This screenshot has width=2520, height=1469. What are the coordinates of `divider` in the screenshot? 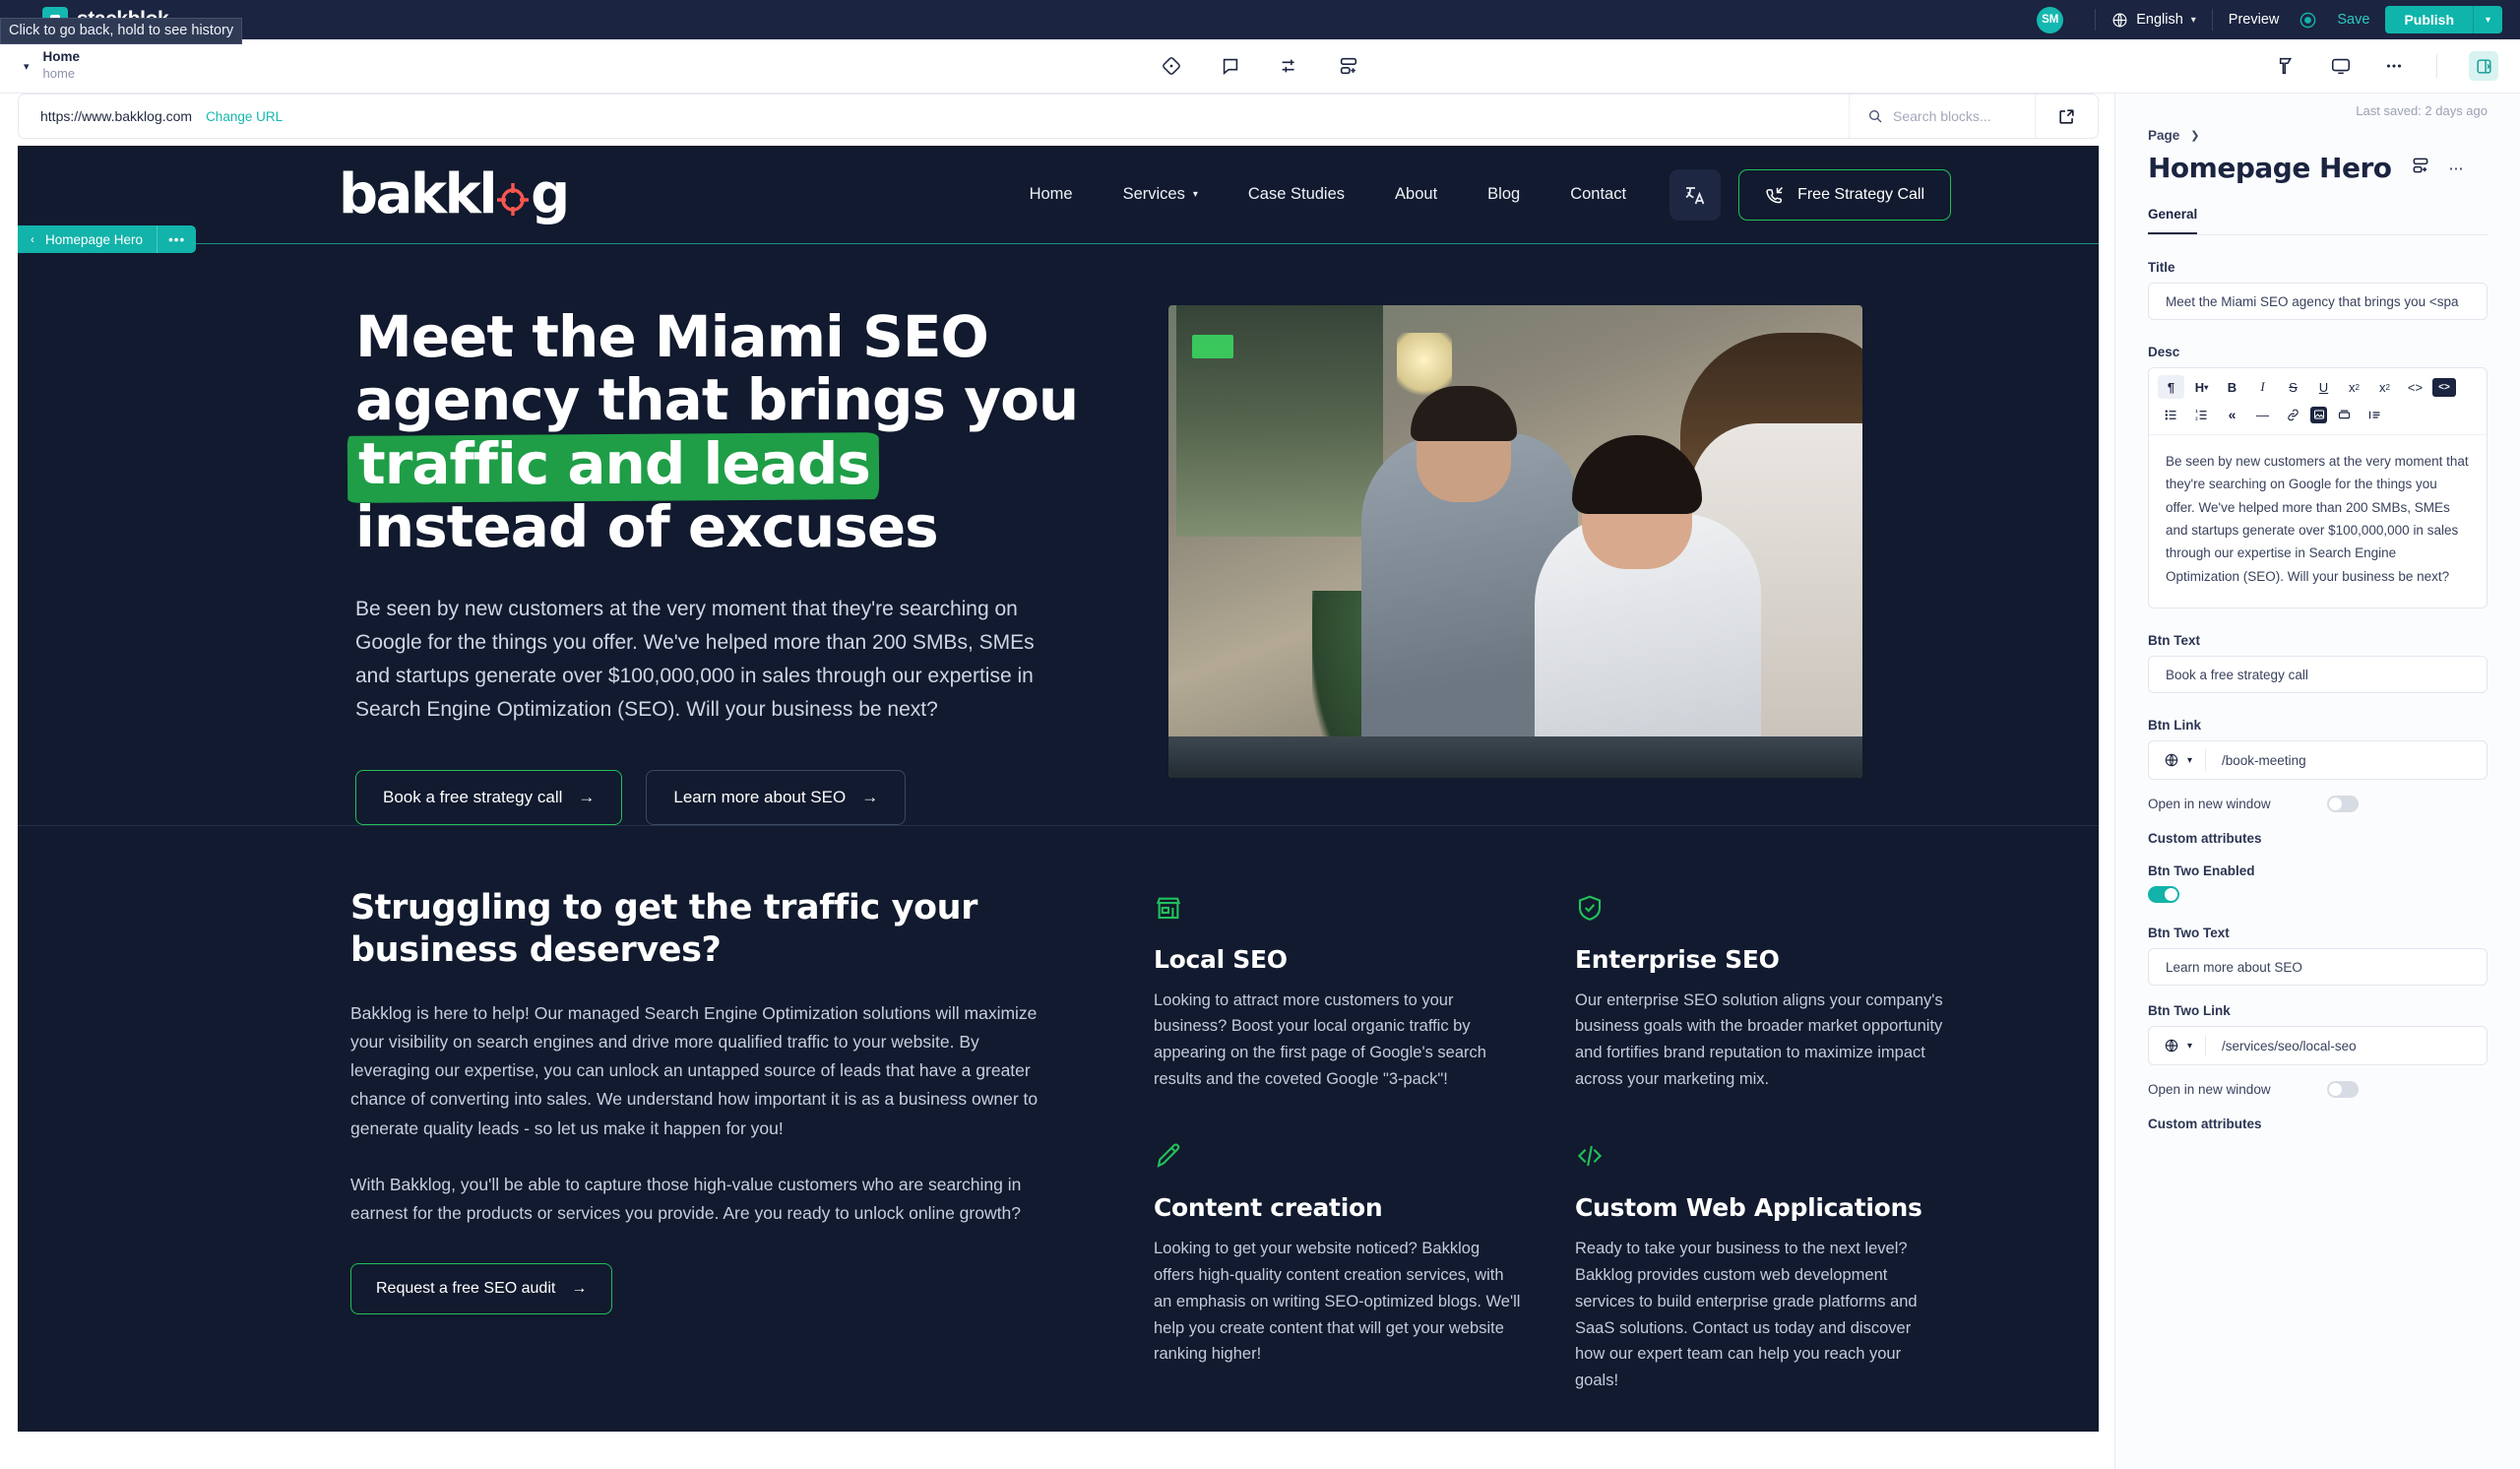 It's located at (2436, 66).